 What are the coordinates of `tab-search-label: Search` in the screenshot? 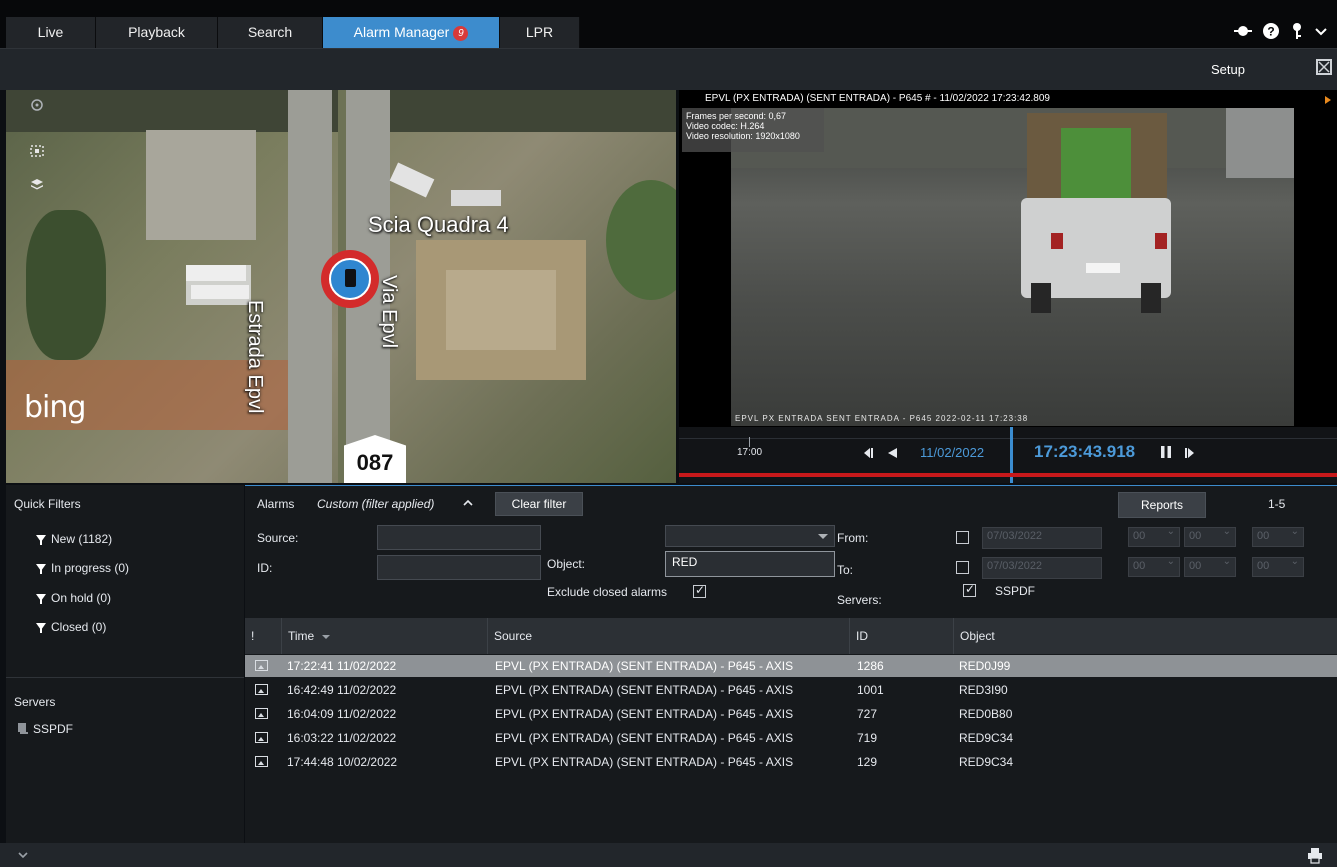 It's located at (270, 32).